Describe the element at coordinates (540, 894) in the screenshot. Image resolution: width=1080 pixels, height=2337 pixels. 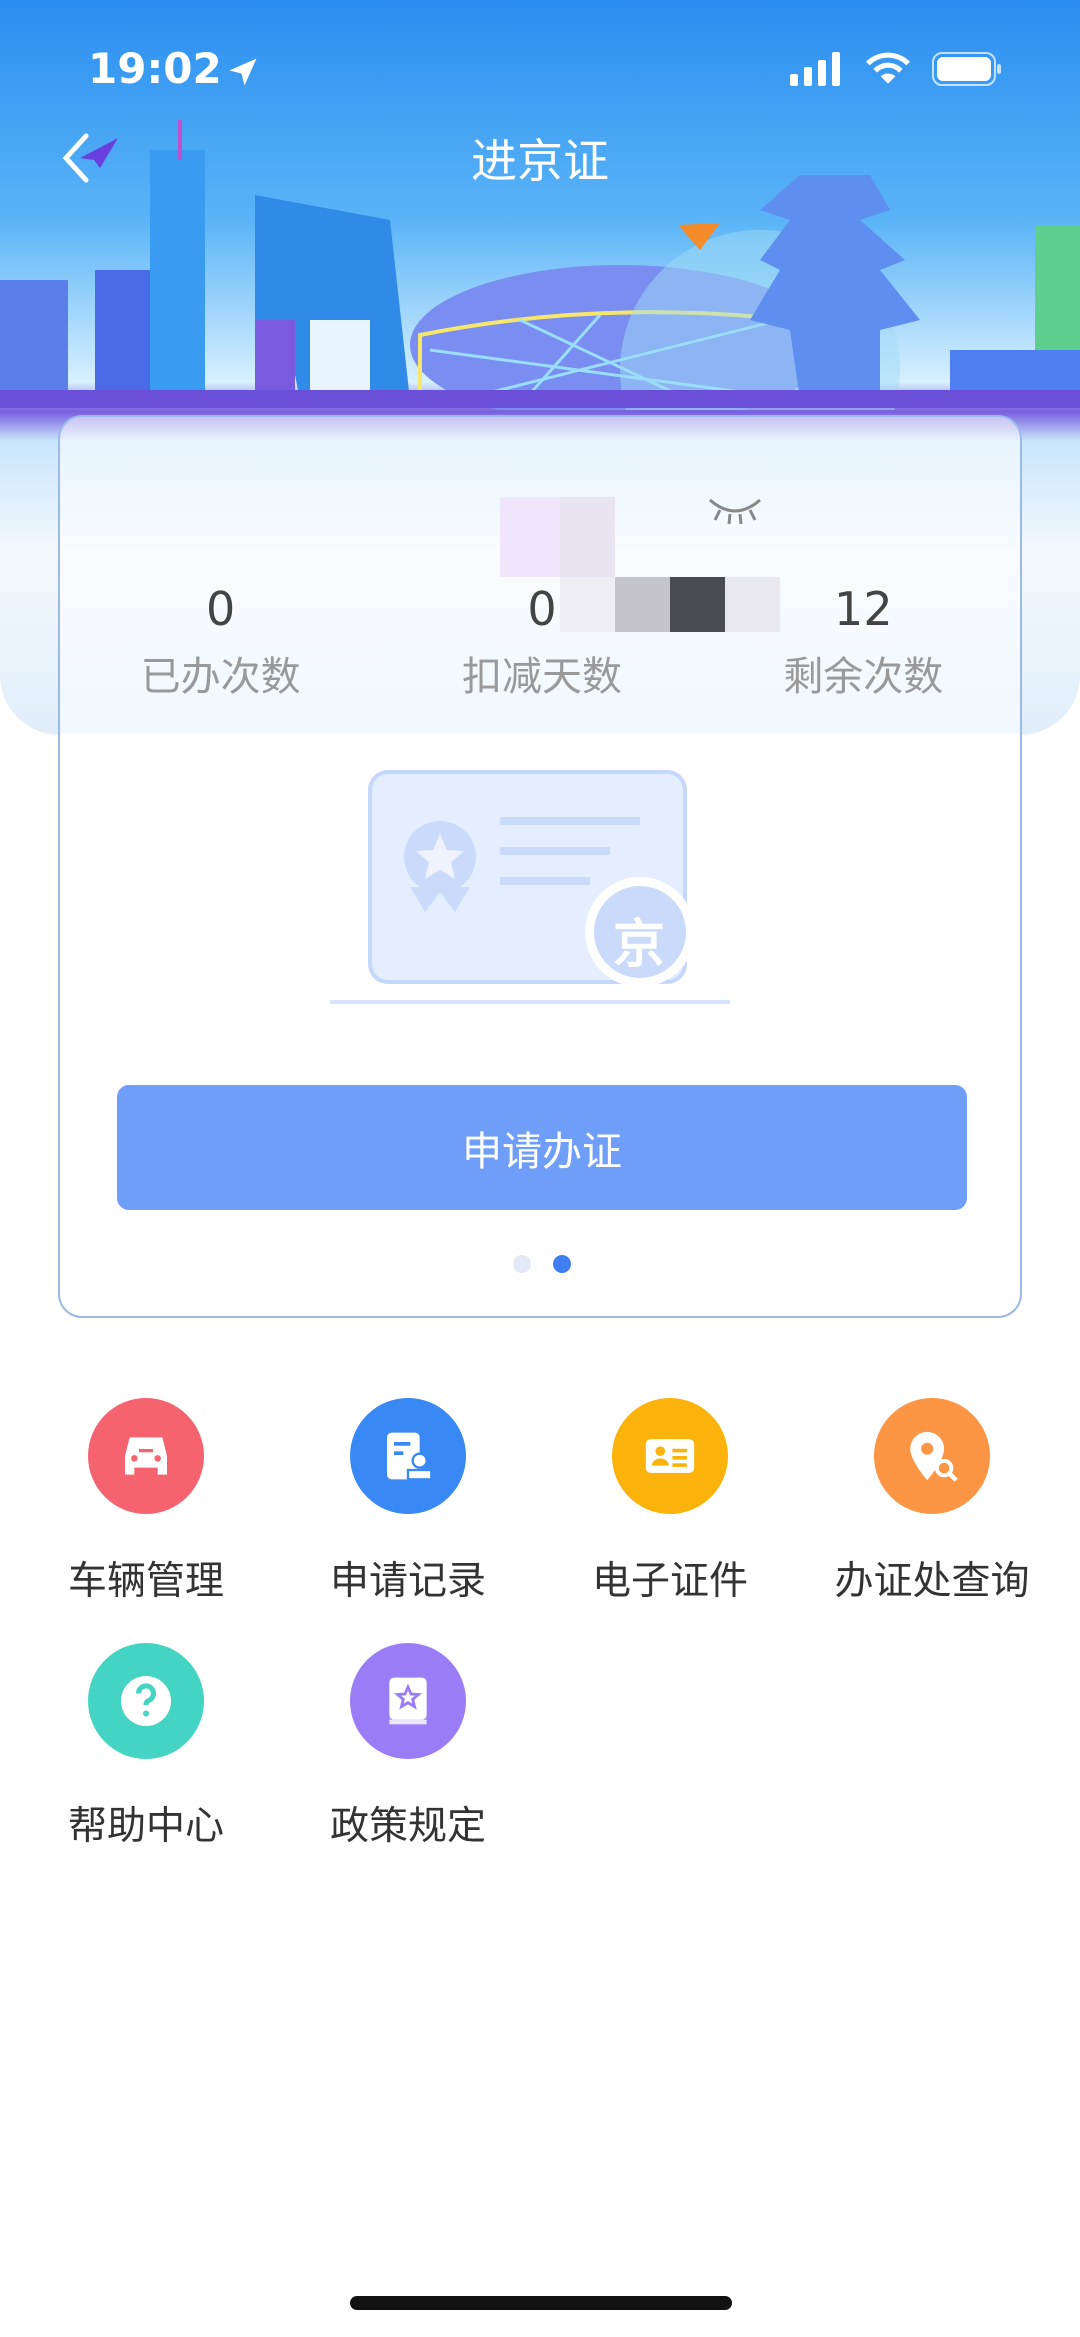
I see `permit-illustration: 京` at that location.